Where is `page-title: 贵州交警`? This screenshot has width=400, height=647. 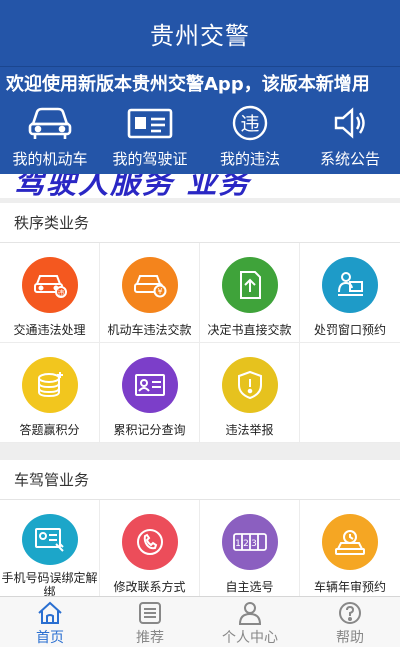 page-title: 贵州交警 is located at coordinates (200, 35).